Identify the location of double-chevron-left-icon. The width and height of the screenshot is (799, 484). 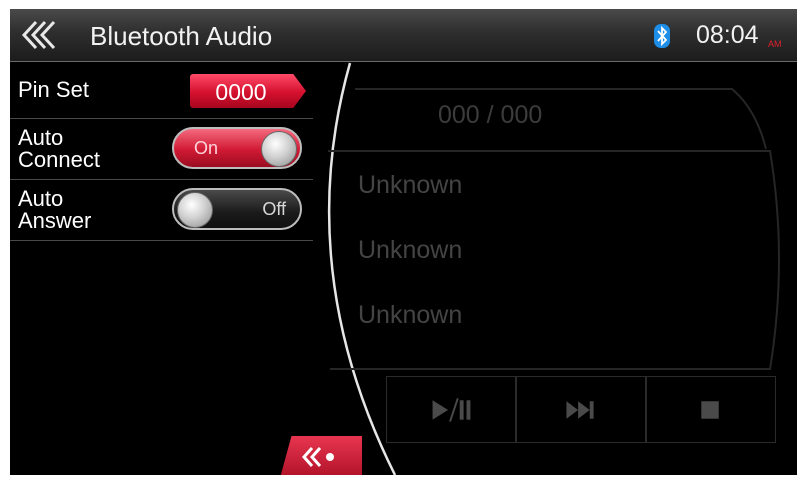
(317, 457).